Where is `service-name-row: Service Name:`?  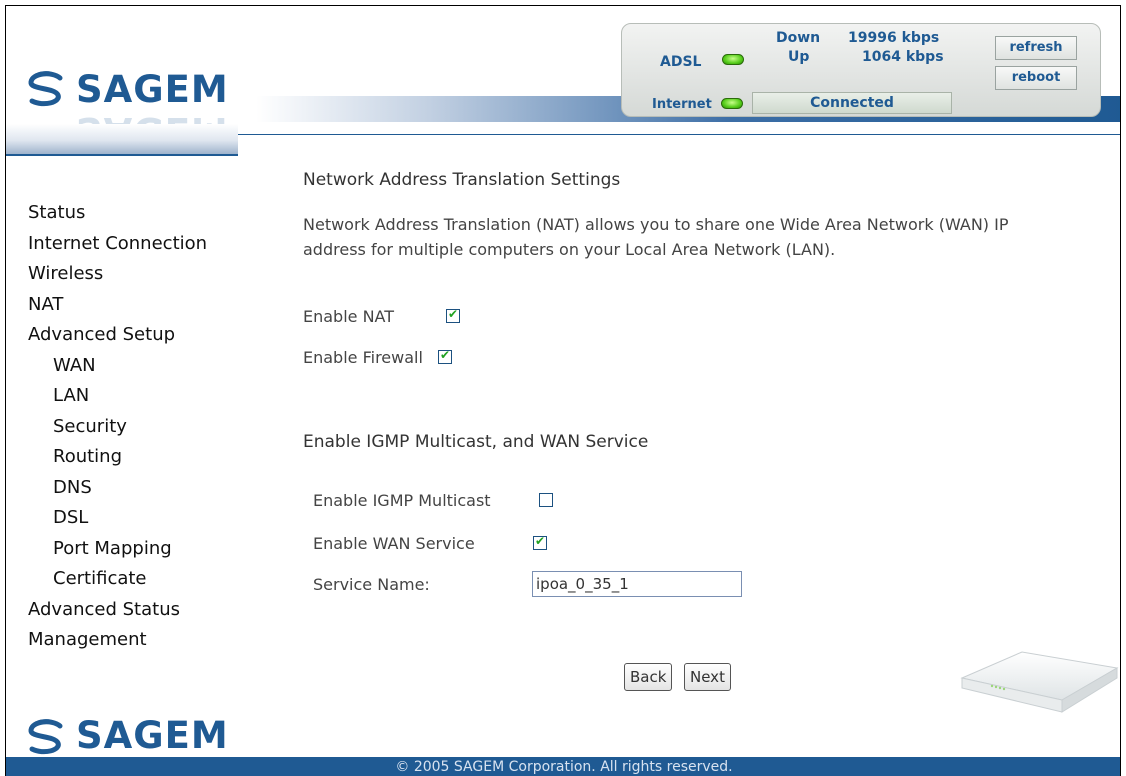
service-name-row: Service Name: is located at coordinates (527, 584).